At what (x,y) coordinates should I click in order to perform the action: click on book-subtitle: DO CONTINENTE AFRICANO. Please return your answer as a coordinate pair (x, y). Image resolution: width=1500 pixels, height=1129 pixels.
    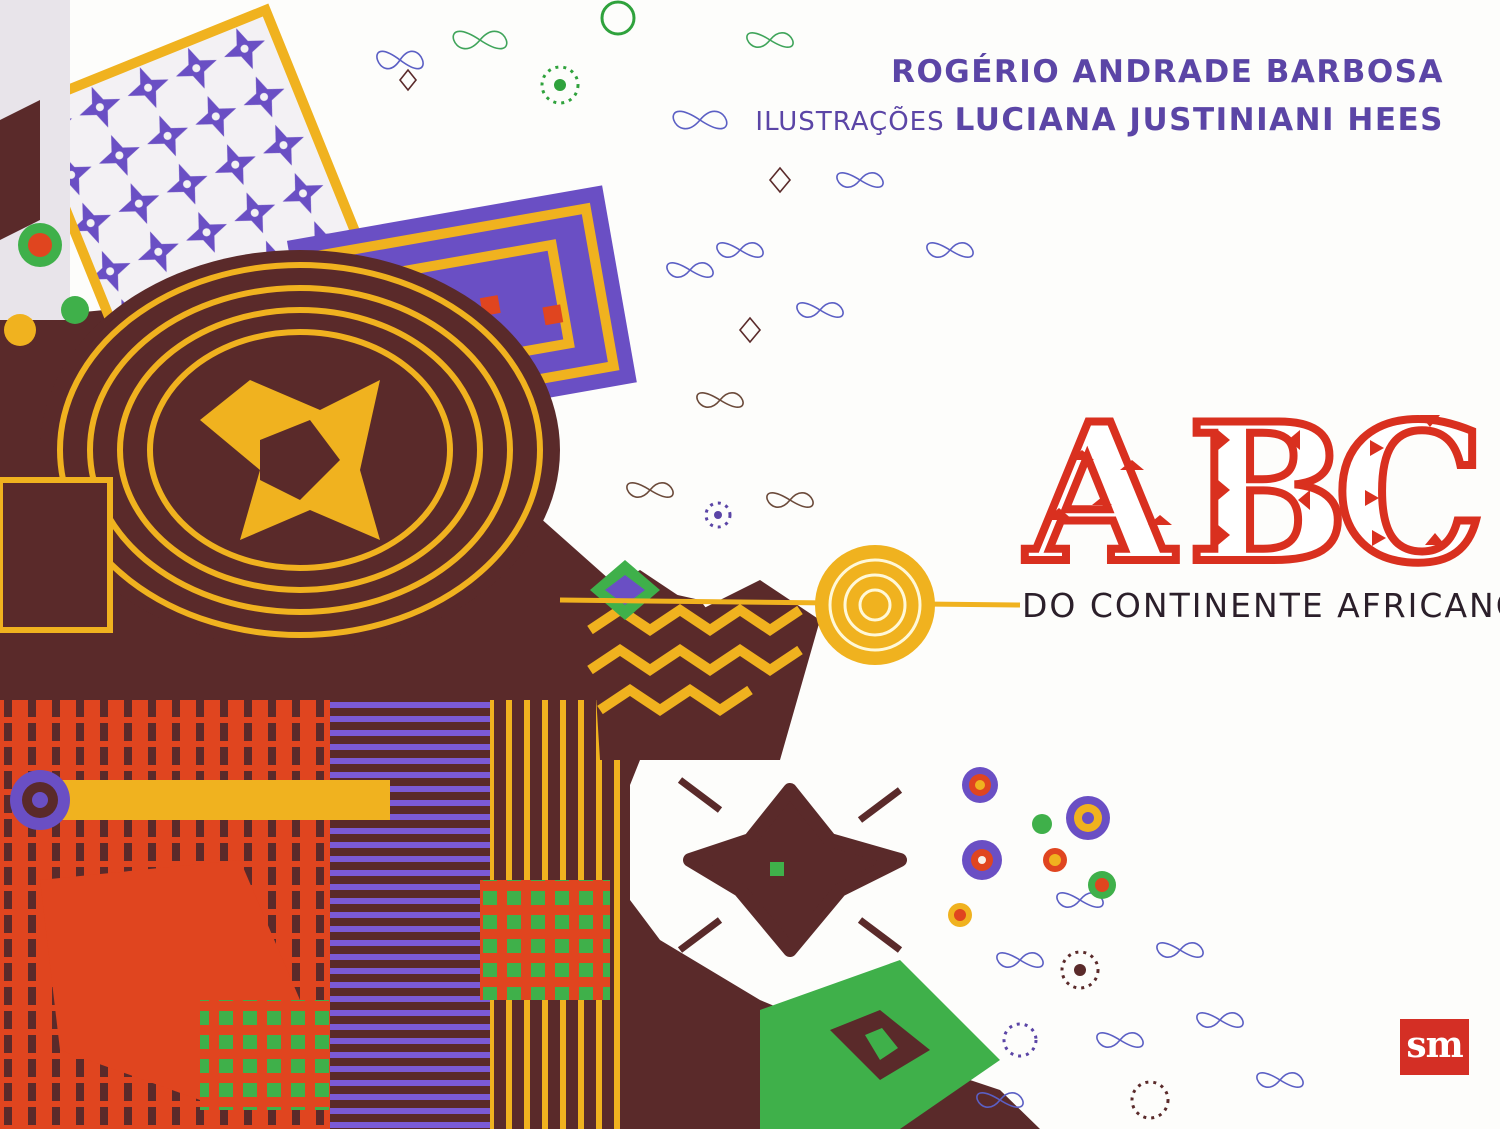
    Looking at the image, I should click on (1261, 605).